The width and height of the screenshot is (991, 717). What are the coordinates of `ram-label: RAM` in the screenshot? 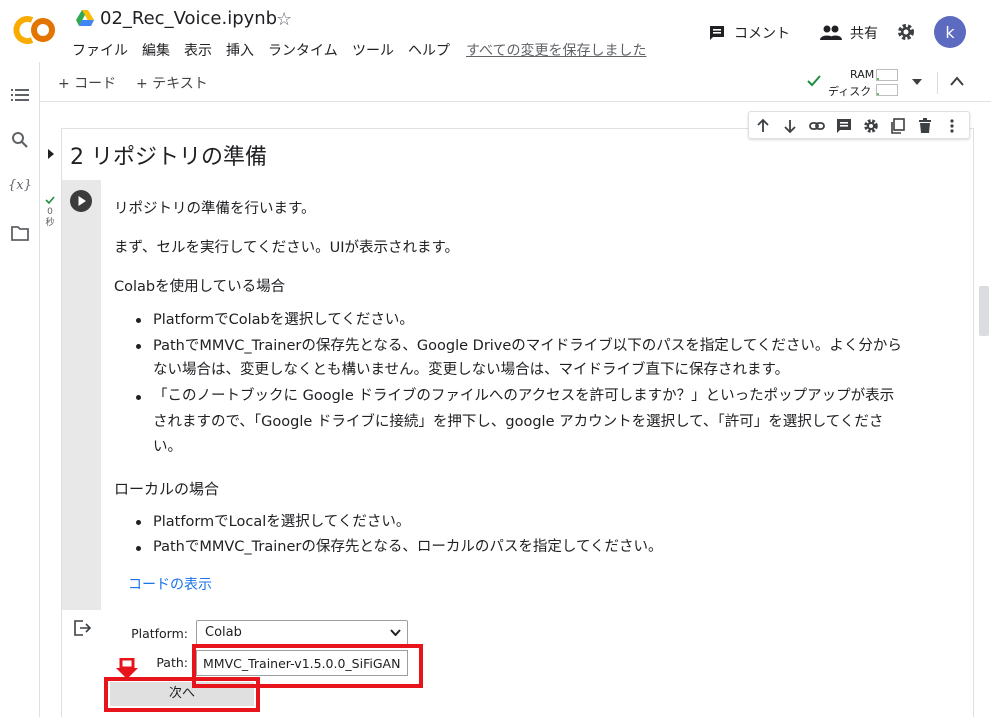 It's located at (862, 74).